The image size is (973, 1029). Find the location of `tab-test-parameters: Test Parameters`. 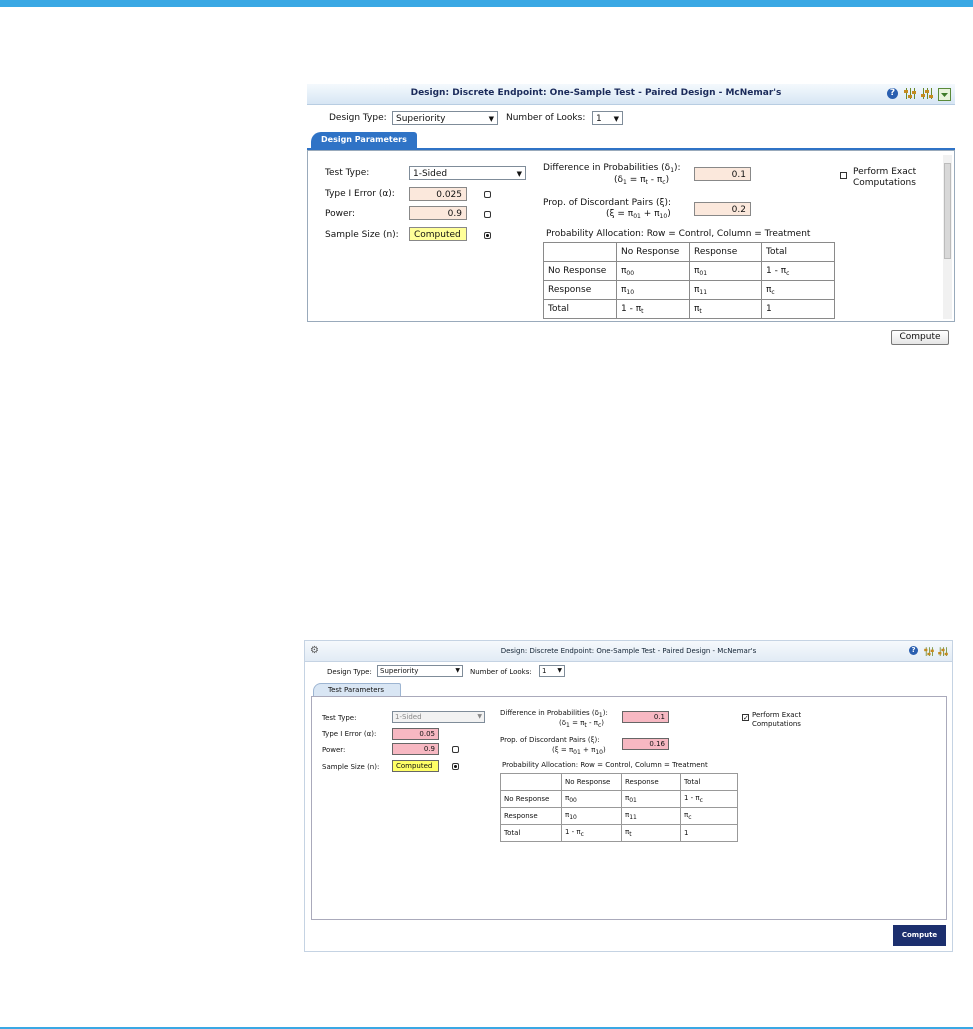

tab-test-parameters: Test Parameters is located at coordinates (357, 689).